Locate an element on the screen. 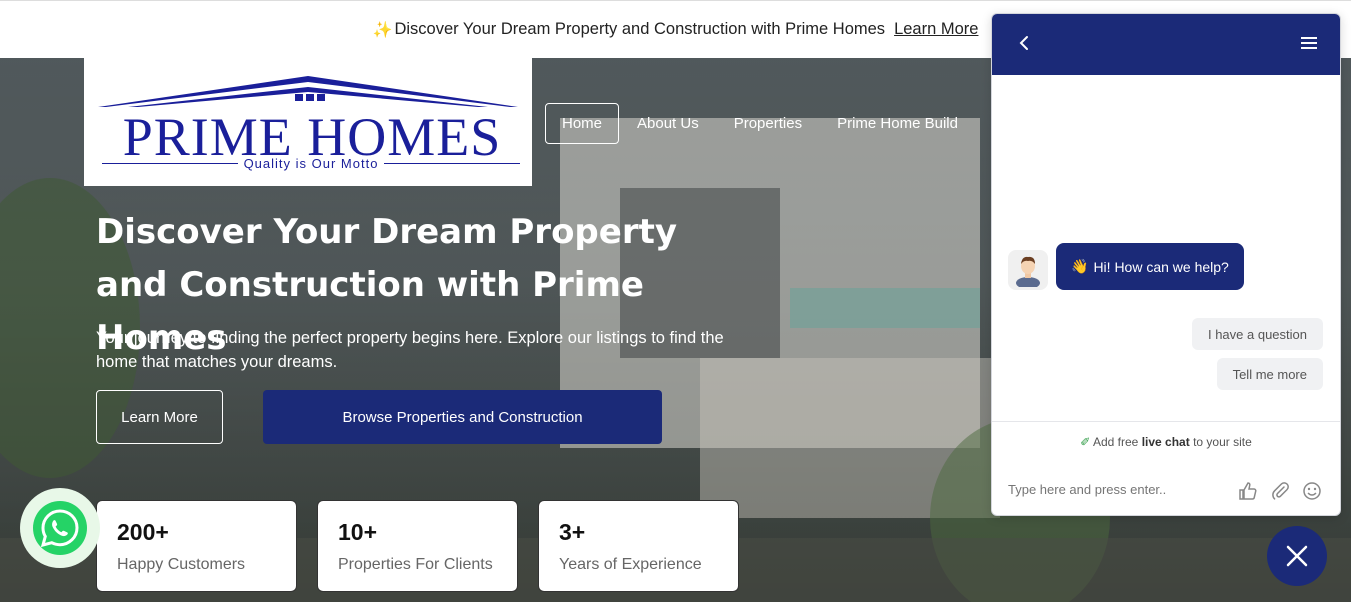 This screenshot has width=1351, height=602. nav-item-properties: Properties is located at coordinates (768, 123).